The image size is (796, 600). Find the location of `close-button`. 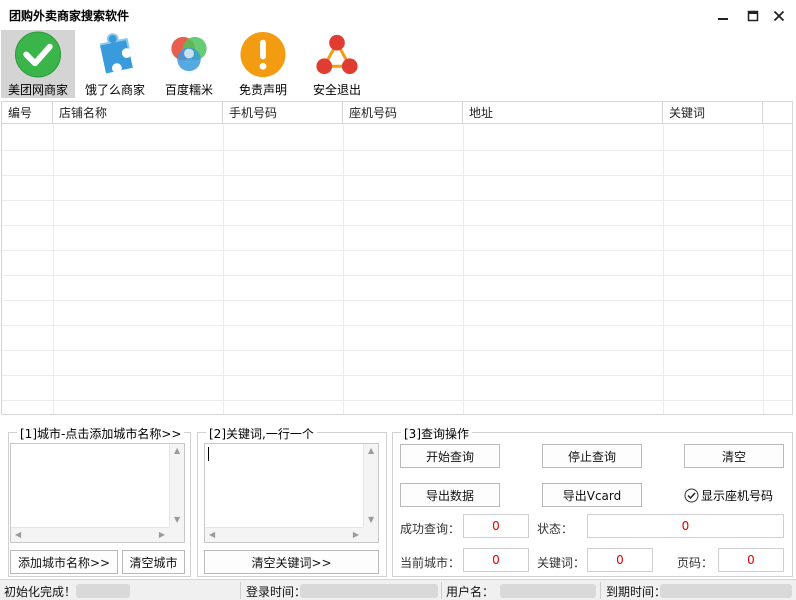

close-button is located at coordinates (779, 16).